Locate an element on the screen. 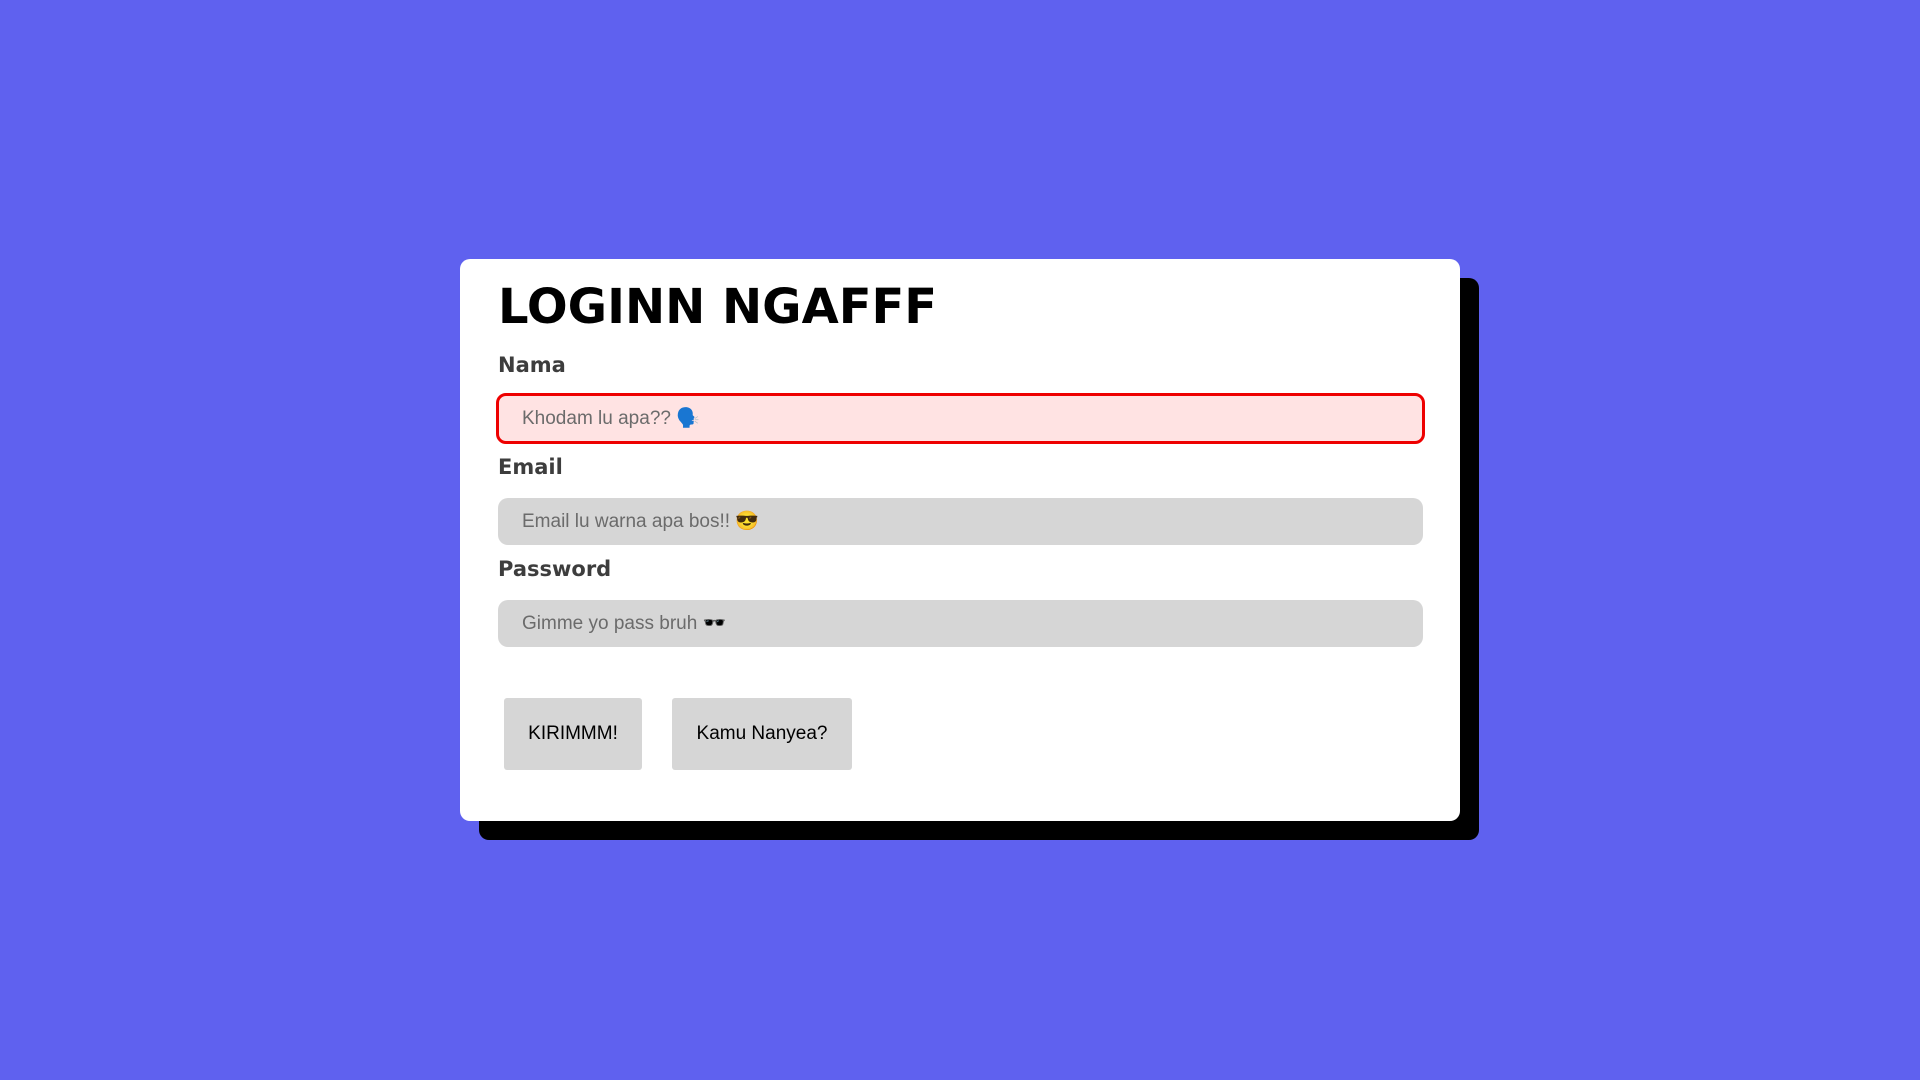 Image resolution: width=1920 pixels, height=1080 pixels. email-input is located at coordinates (960, 521).